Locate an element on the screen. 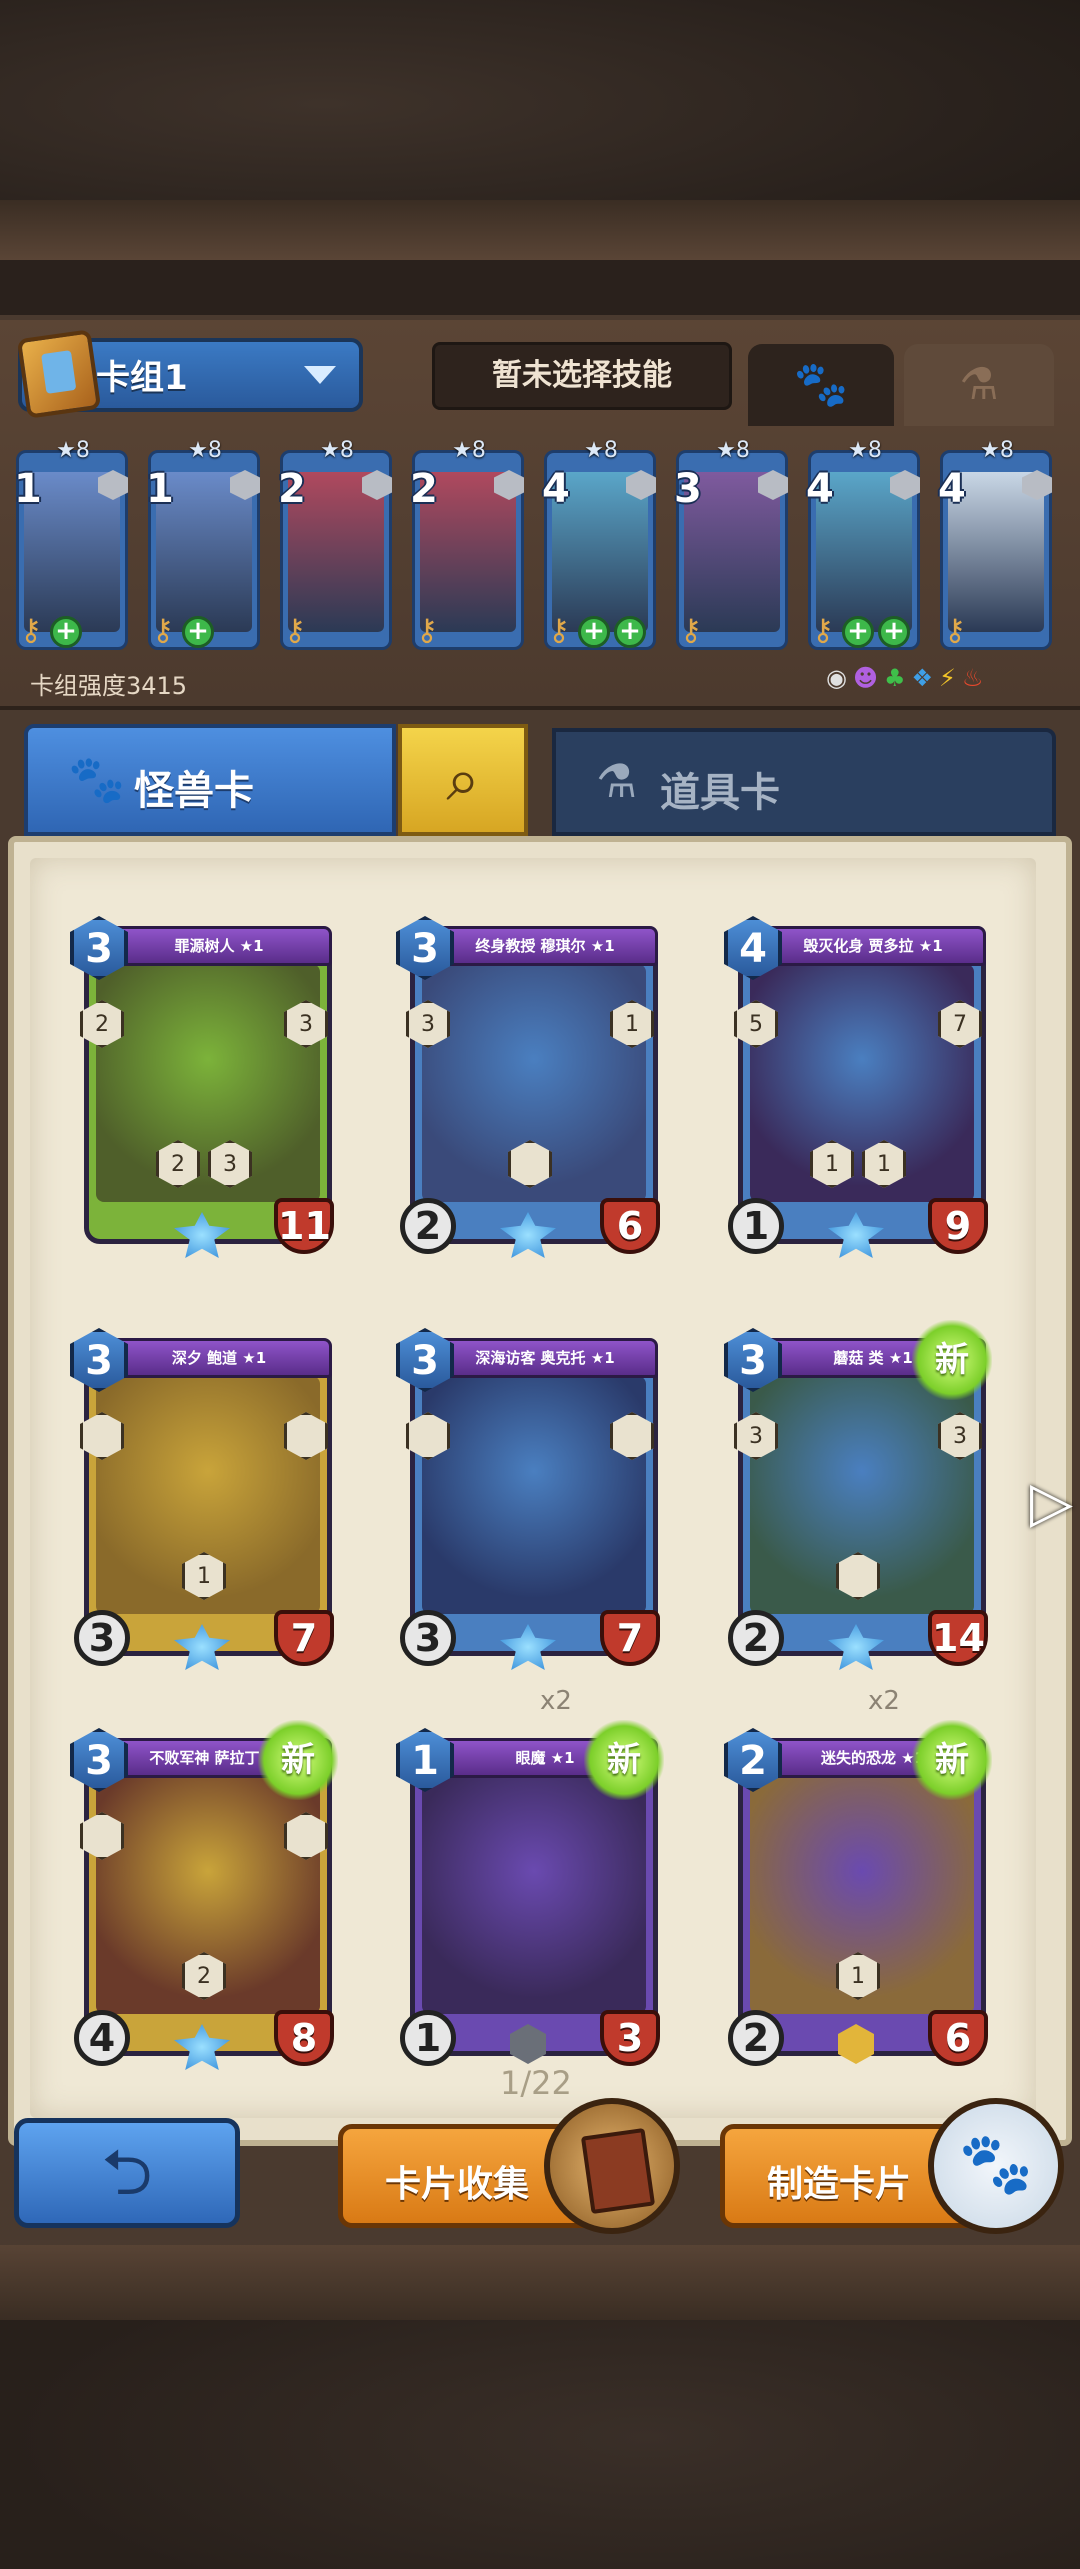 The height and width of the screenshot is (2569, 1080). card-book-icon is located at coordinates (612, 2166).